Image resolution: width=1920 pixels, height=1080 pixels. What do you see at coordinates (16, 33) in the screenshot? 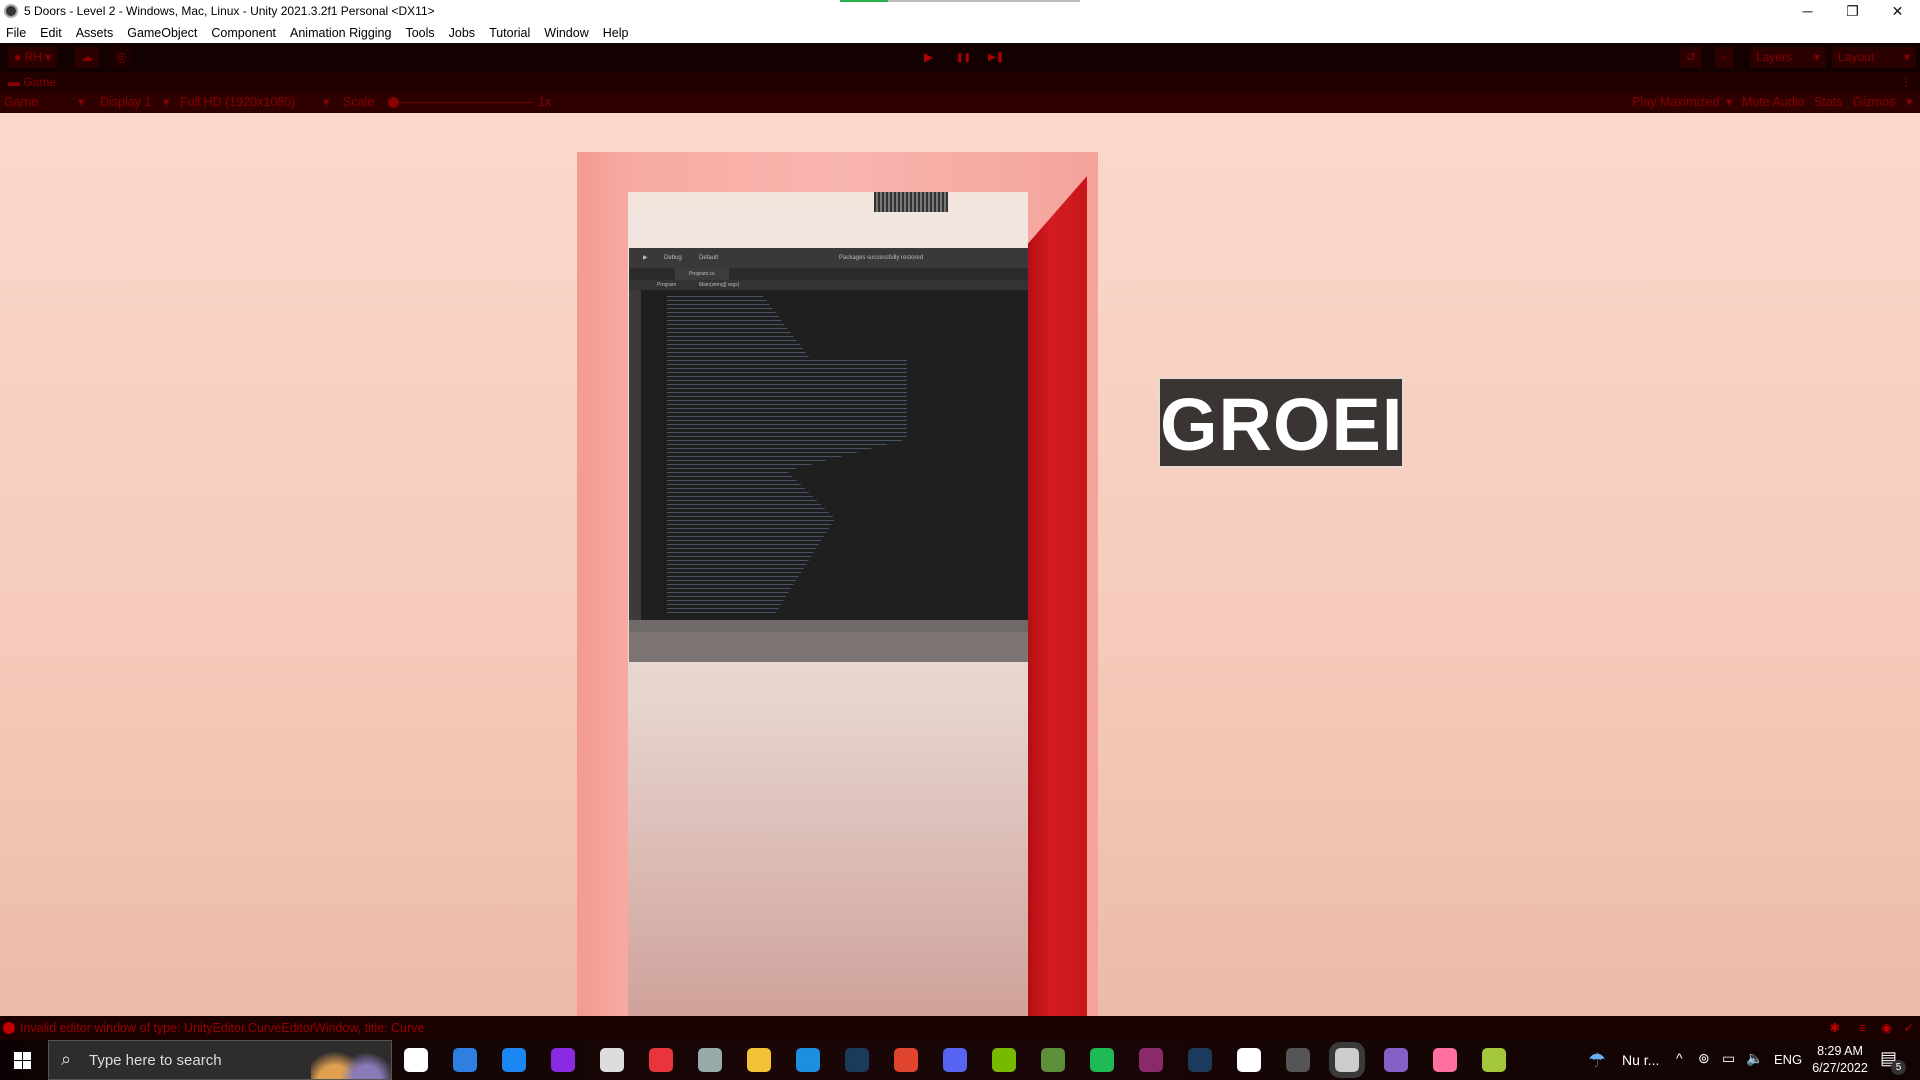
I see `menu-file: File` at bounding box center [16, 33].